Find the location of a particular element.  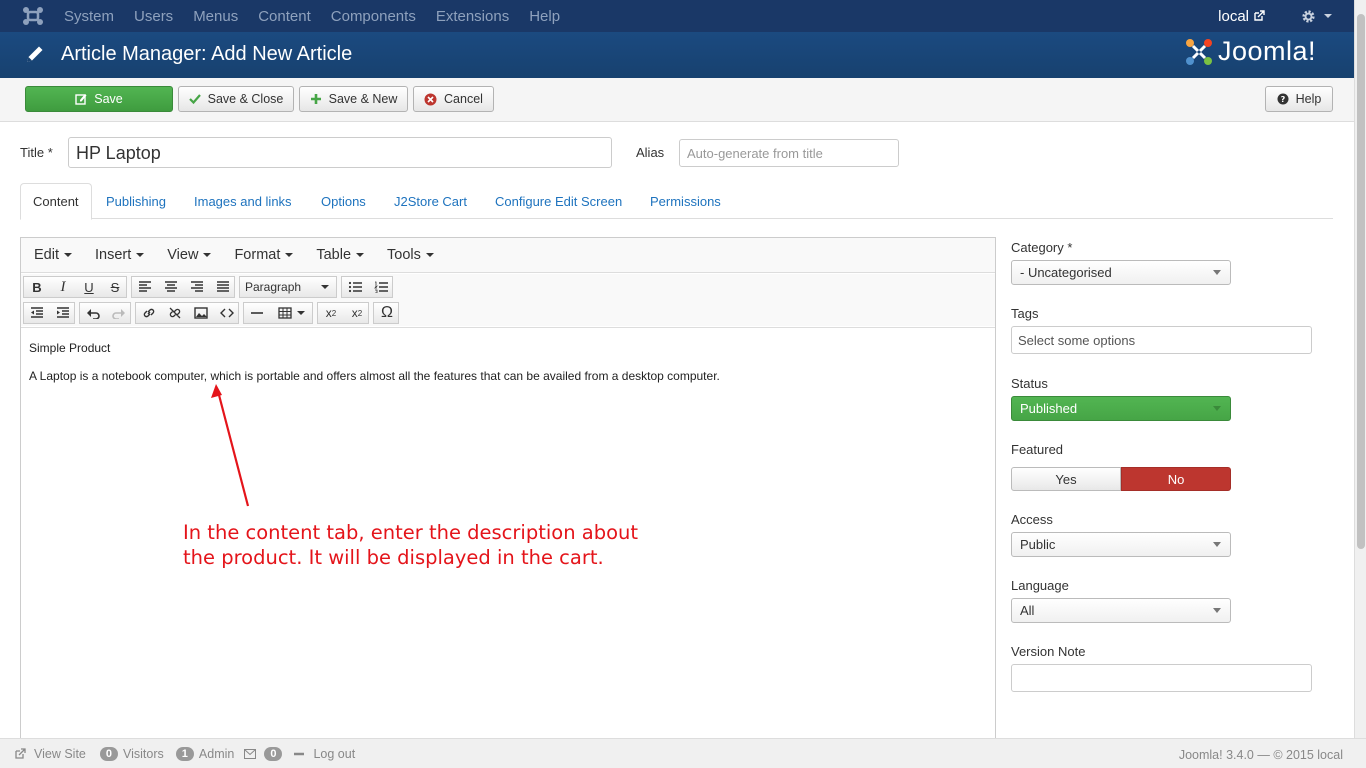

logout-link: Log out is located at coordinates (324, 754).